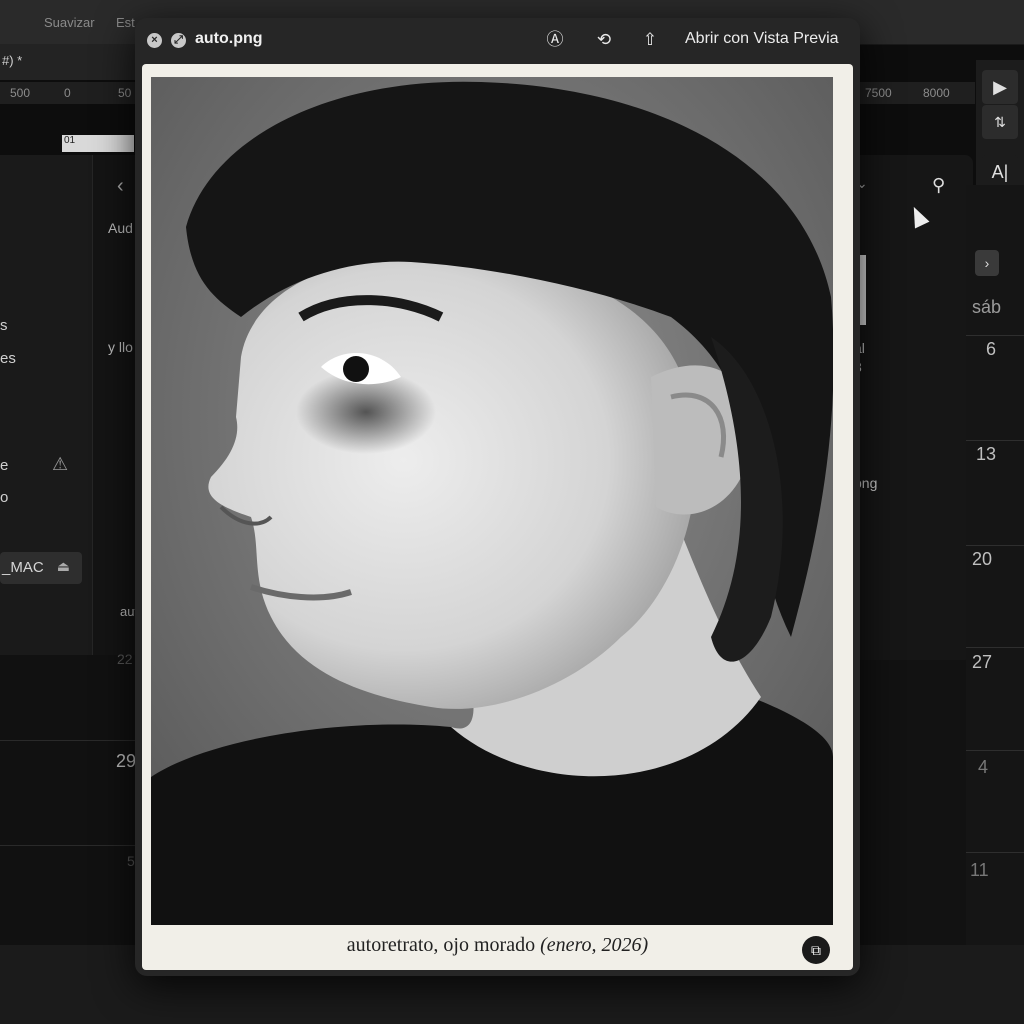  I want to click on finder-panel-right: ⌄ ⚲ al 3 png, so click(910, 407).